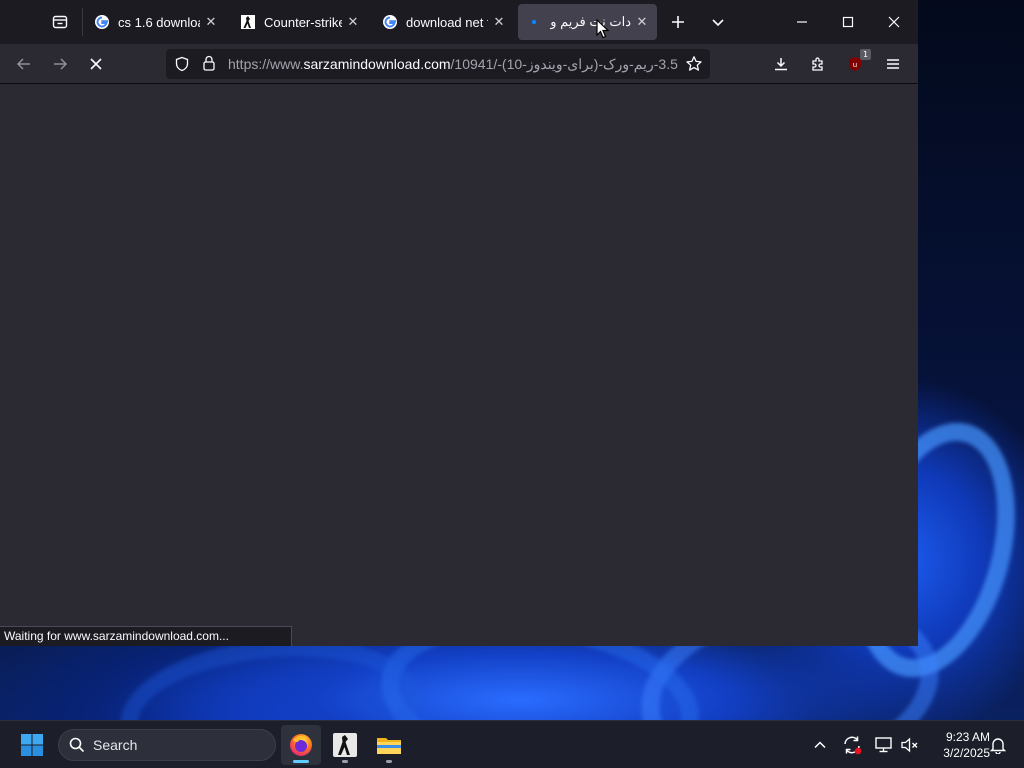  I want to click on bell-icon, so click(998, 746).